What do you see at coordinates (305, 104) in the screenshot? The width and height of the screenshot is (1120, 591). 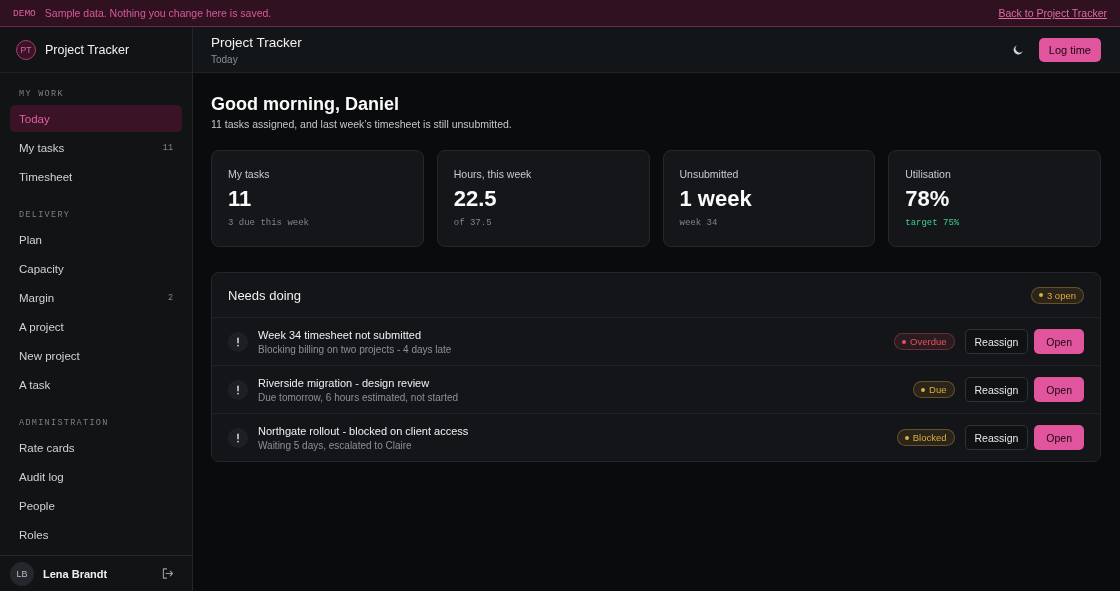 I see `greeting-heading: Good morning, Daniel` at bounding box center [305, 104].